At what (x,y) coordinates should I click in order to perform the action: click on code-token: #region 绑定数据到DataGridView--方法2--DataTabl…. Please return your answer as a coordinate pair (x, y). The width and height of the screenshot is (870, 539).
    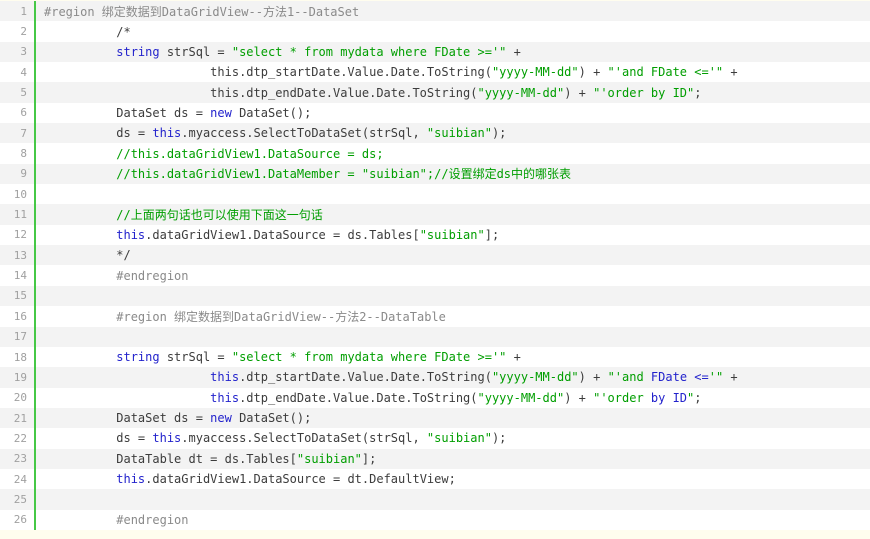
    Looking at the image, I should click on (245, 316).